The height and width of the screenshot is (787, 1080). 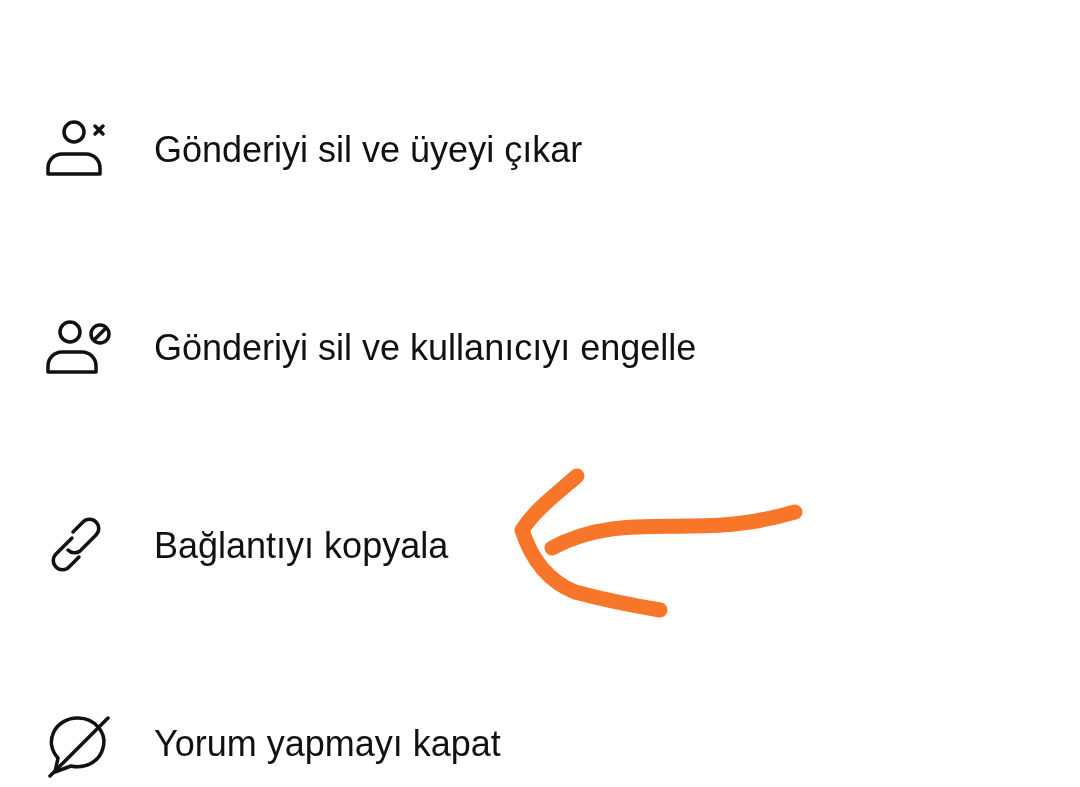 What do you see at coordinates (270, 744) in the screenshot?
I see `menu-item: Yorum yapmayı kapat` at bounding box center [270, 744].